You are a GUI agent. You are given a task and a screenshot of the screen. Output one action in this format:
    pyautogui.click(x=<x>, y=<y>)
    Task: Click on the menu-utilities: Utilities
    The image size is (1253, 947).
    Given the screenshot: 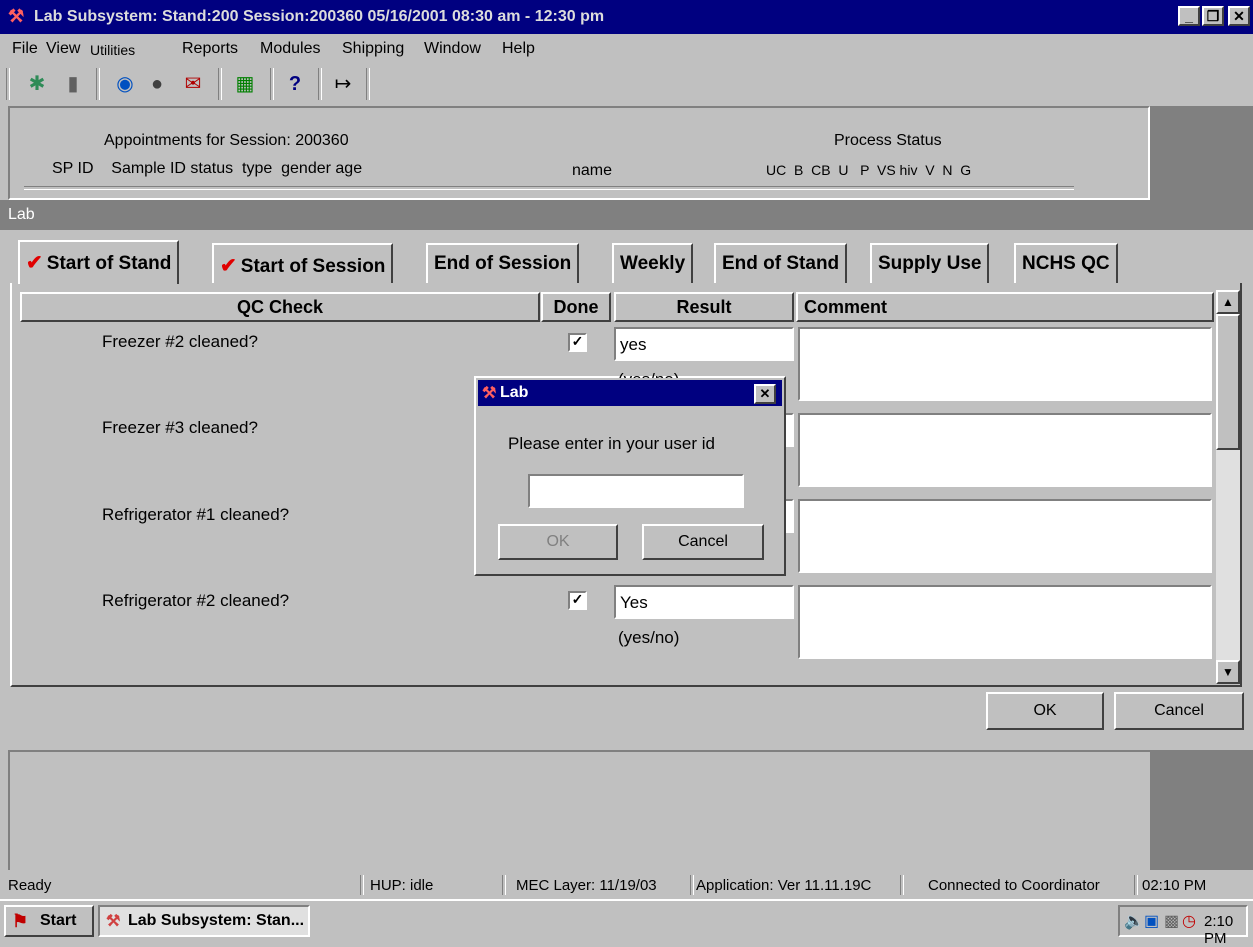 What is the action you would take?
    pyautogui.click(x=112, y=50)
    